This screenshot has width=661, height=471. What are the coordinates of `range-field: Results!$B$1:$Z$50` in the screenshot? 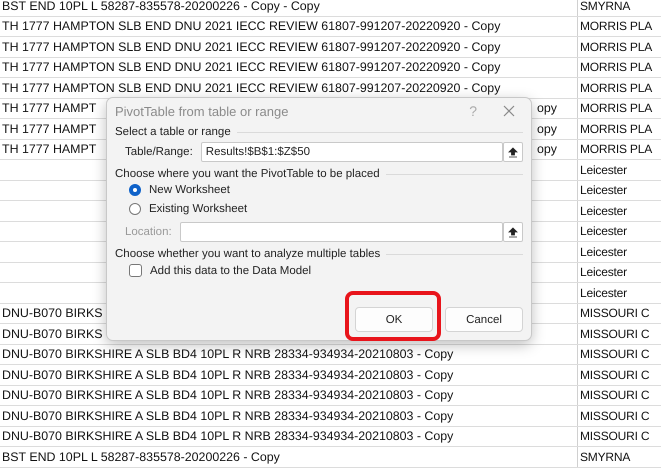 It's located at (351, 152).